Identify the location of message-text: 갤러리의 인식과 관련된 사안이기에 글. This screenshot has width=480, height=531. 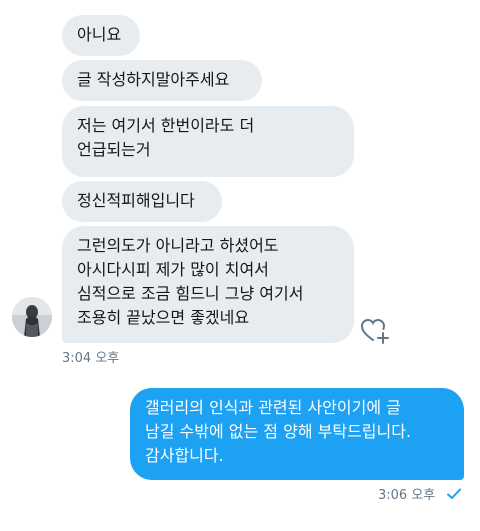
(273, 407).